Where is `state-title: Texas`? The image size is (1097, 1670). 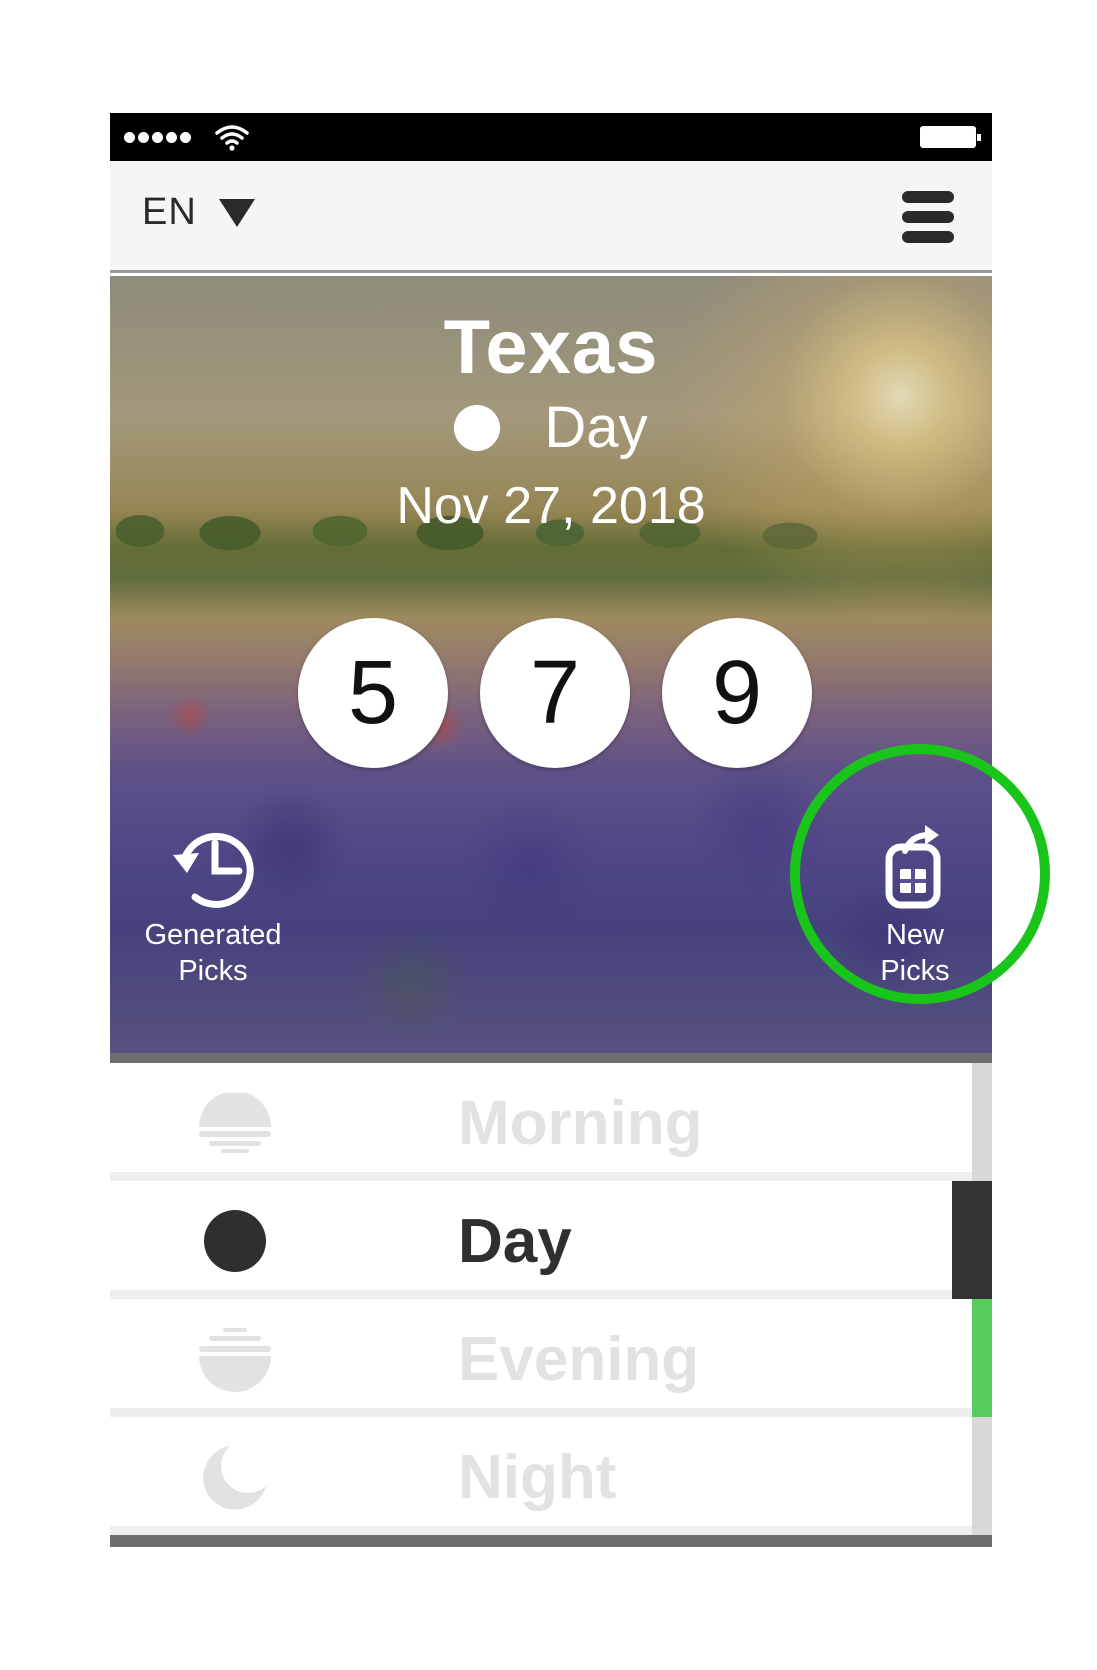
state-title: Texas is located at coordinates (551, 347).